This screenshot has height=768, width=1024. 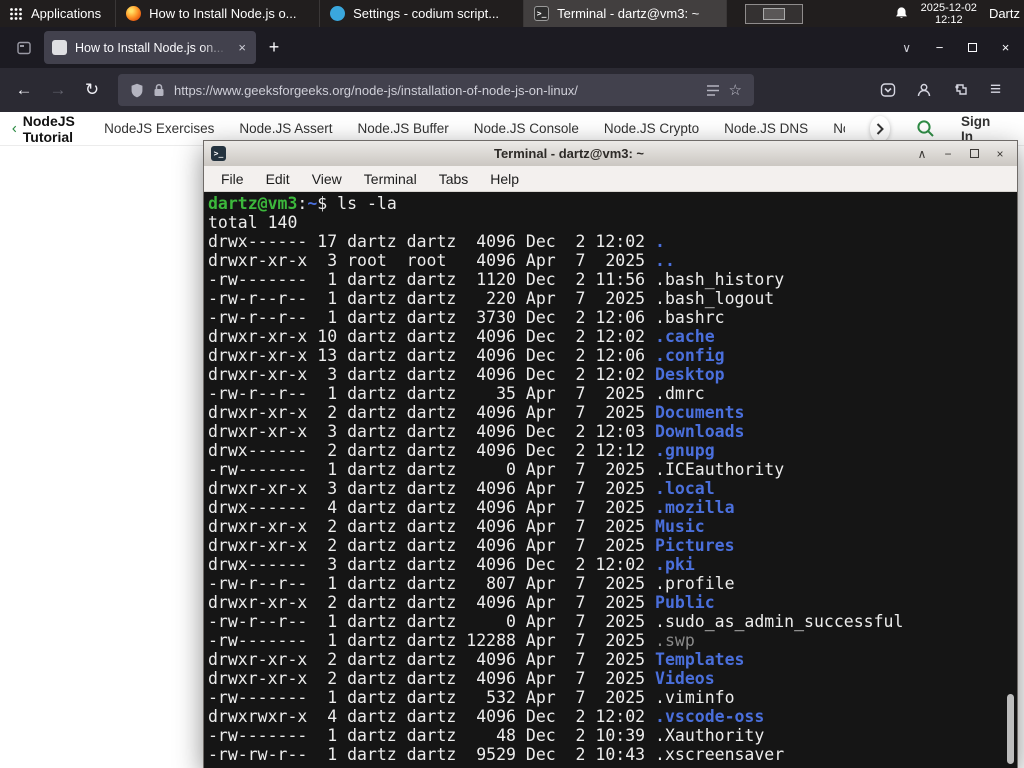 I want to click on menu-help: Help, so click(x=504, y=179).